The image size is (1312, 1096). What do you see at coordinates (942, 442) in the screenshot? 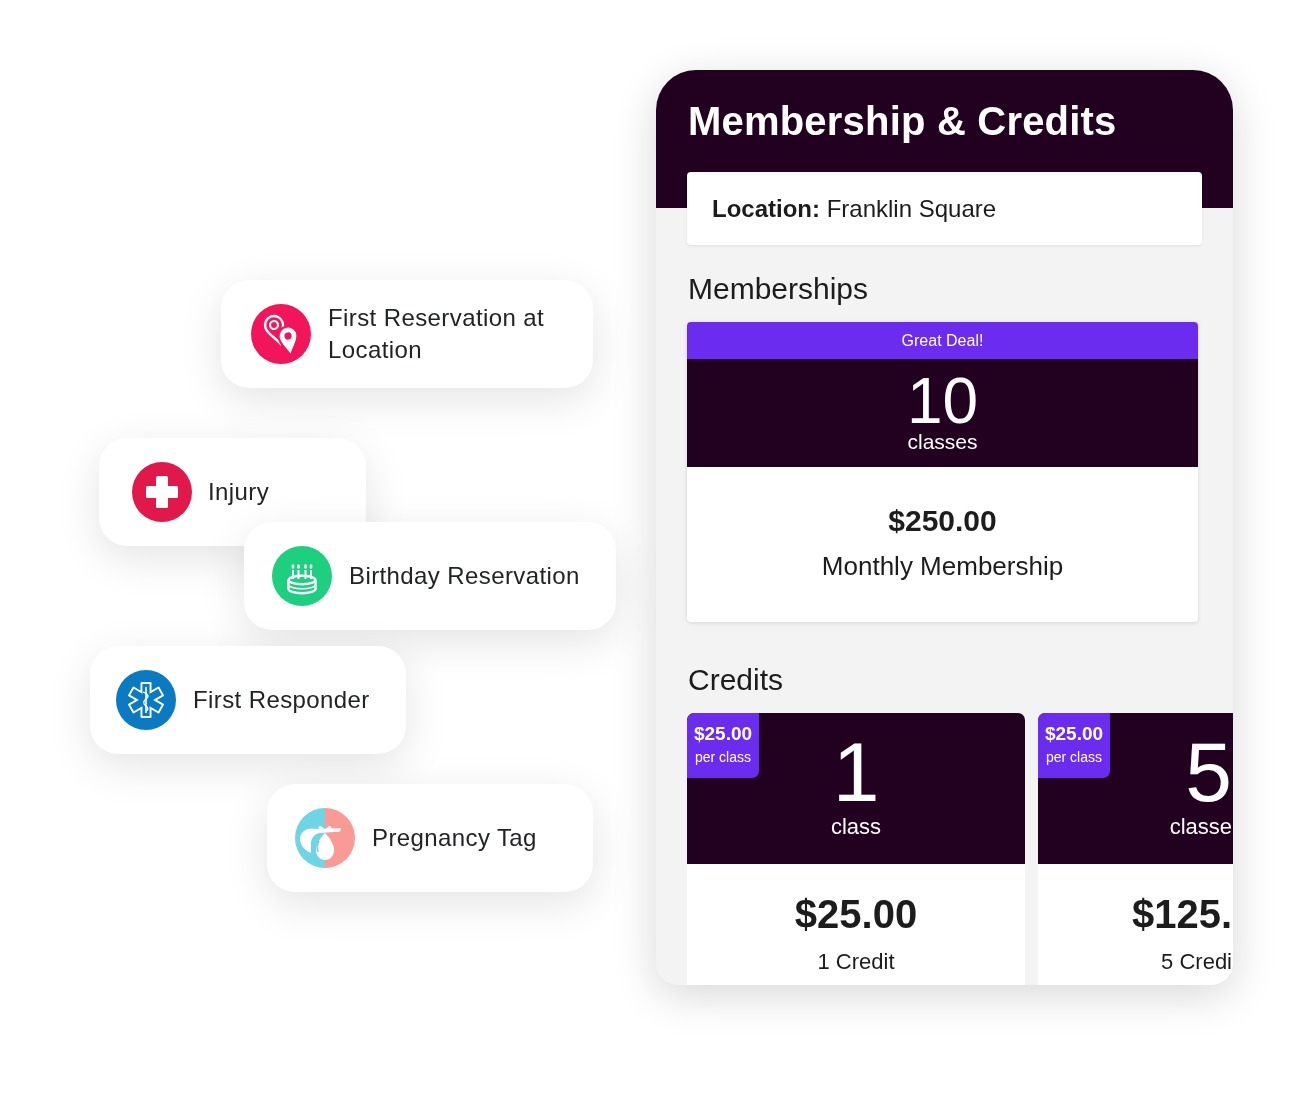
I see `class-unit: classes` at bounding box center [942, 442].